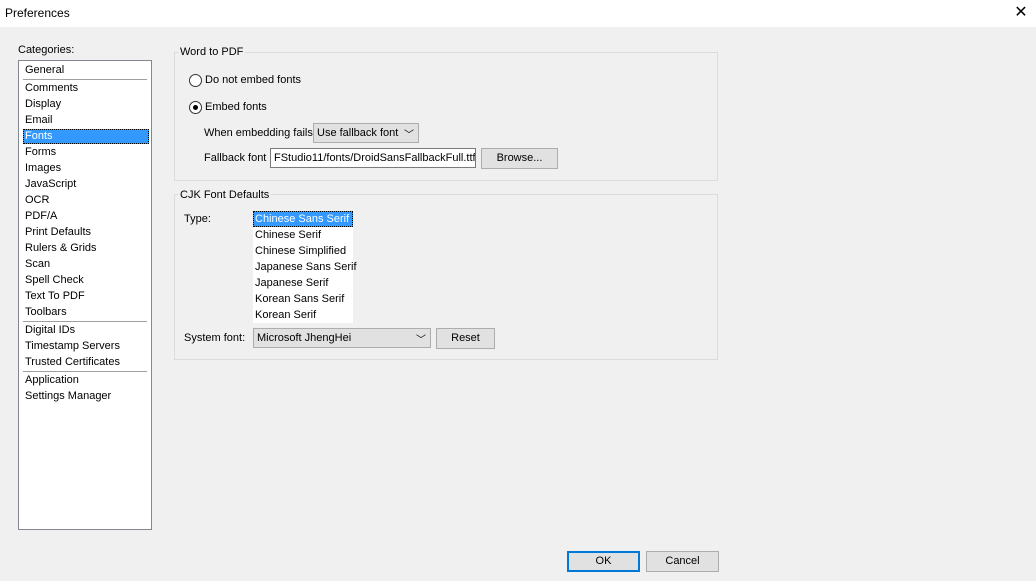 The width and height of the screenshot is (1036, 581). Describe the element at coordinates (1021, 13) in the screenshot. I see `close-icon: ✕` at that location.